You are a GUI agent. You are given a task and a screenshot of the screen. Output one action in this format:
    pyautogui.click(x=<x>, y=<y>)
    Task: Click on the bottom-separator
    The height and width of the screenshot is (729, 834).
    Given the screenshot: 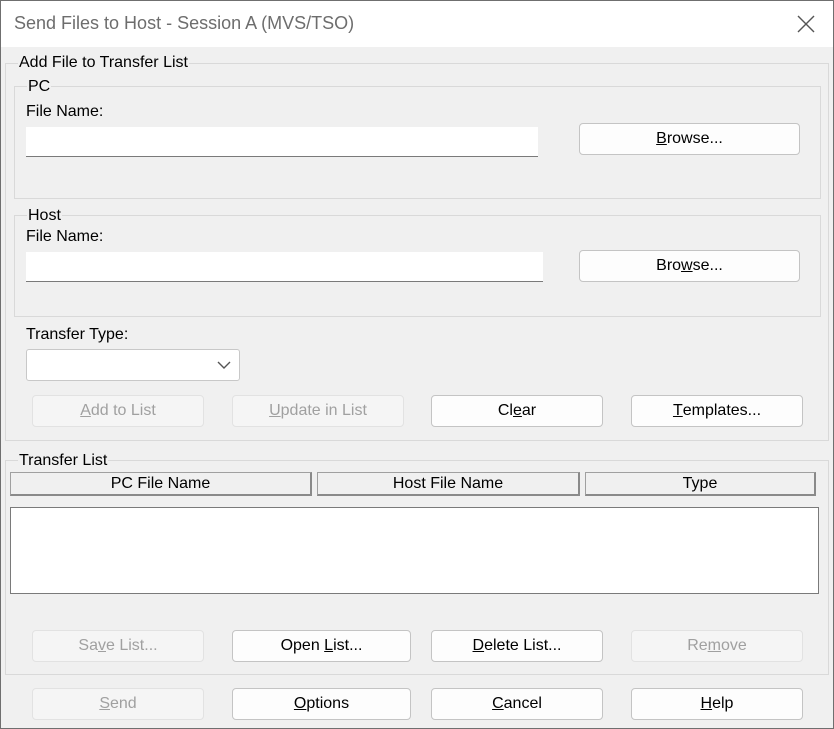 What is the action you would take?
    pyautogui.click(x=417, y=674)
    